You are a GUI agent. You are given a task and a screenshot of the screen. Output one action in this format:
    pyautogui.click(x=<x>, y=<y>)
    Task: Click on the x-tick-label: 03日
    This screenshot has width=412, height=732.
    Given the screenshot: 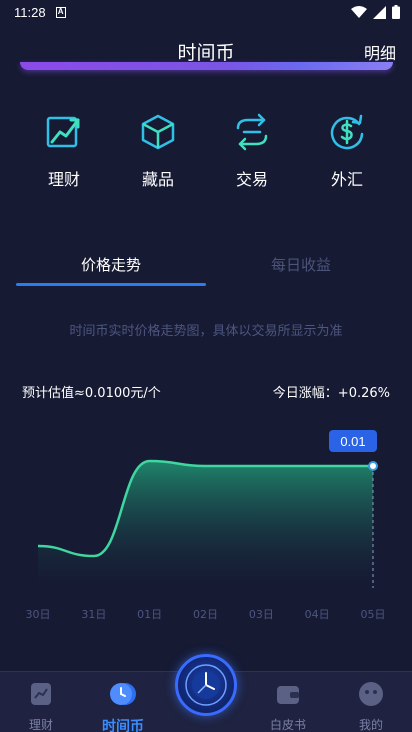 What is the action you would take?
    pyautogui.click(x=261, y=614)
    